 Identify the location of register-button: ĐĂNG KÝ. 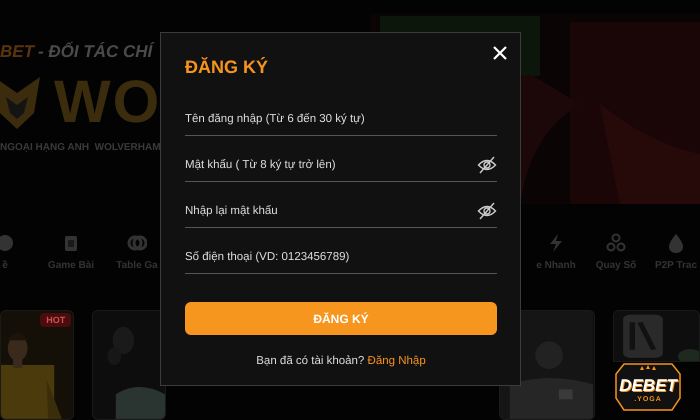
(341, 318).